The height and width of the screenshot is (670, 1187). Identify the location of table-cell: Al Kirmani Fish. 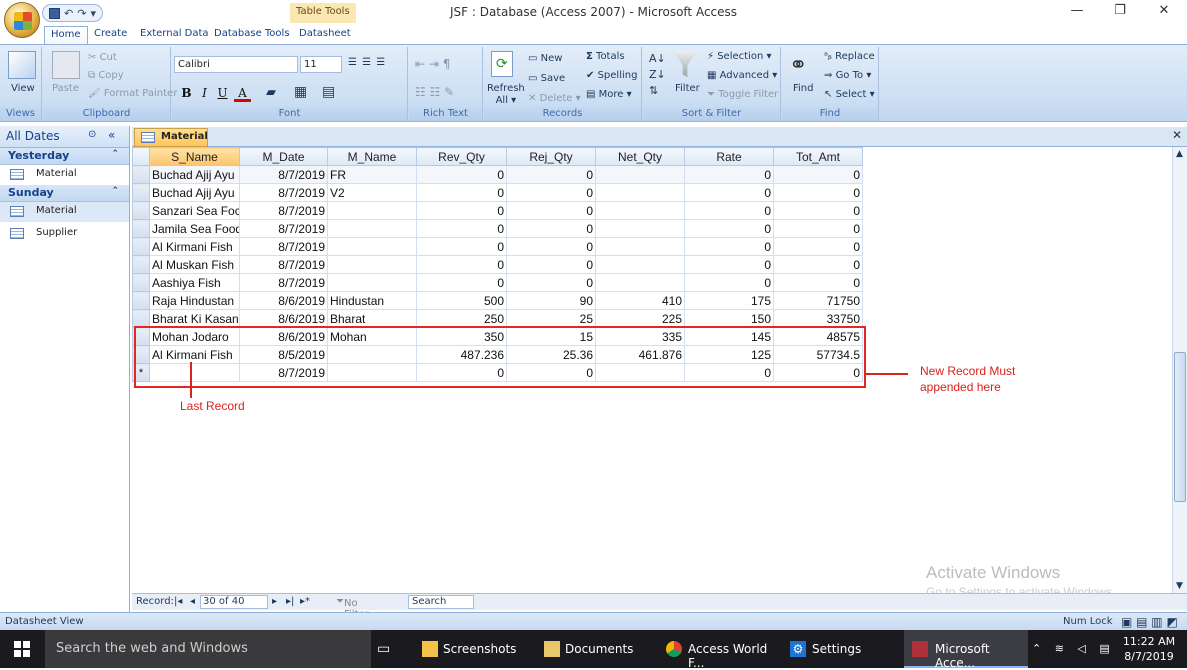
(194, 246).